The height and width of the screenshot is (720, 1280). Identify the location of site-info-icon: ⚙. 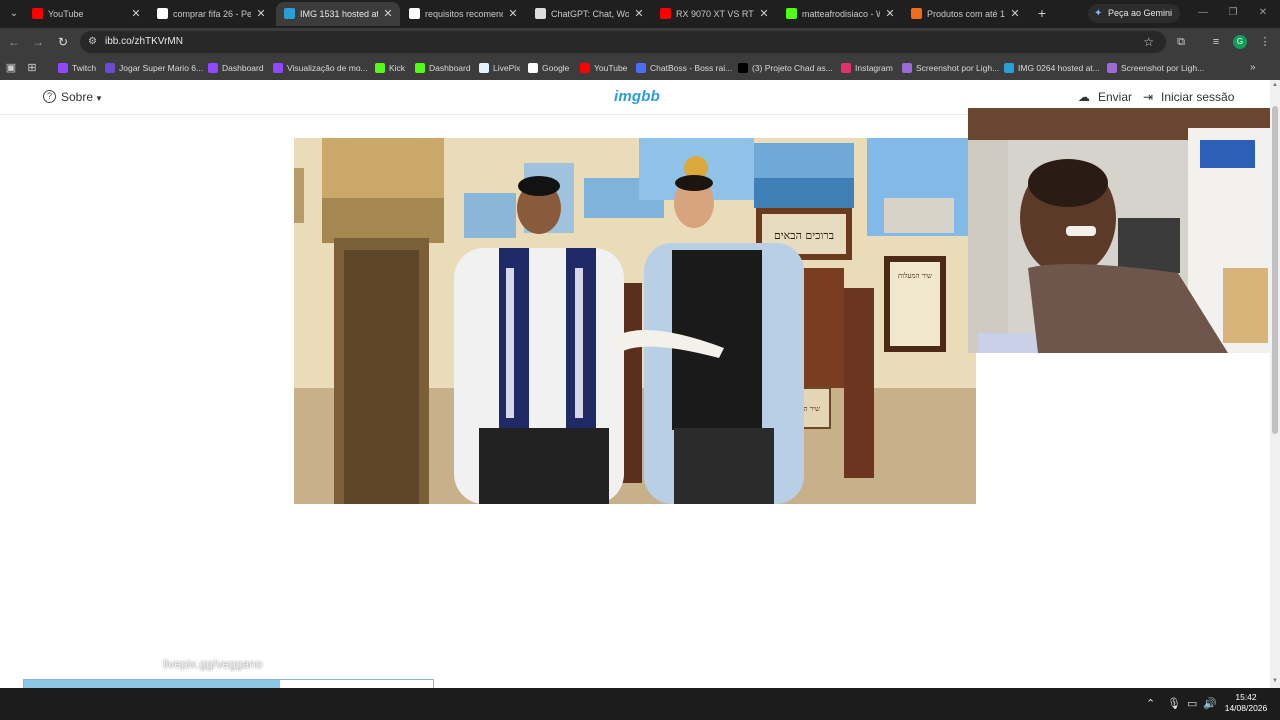
(94, 42).